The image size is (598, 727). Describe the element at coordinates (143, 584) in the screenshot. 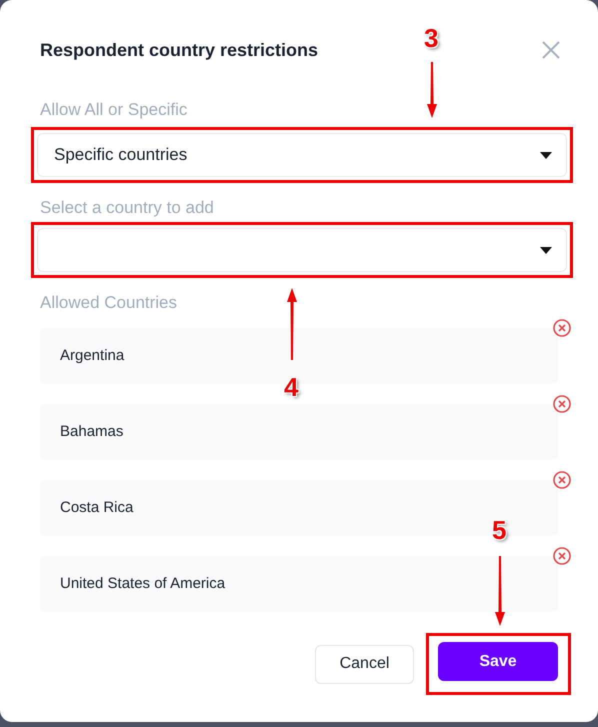

I see `country-name: United States of America` at that location.